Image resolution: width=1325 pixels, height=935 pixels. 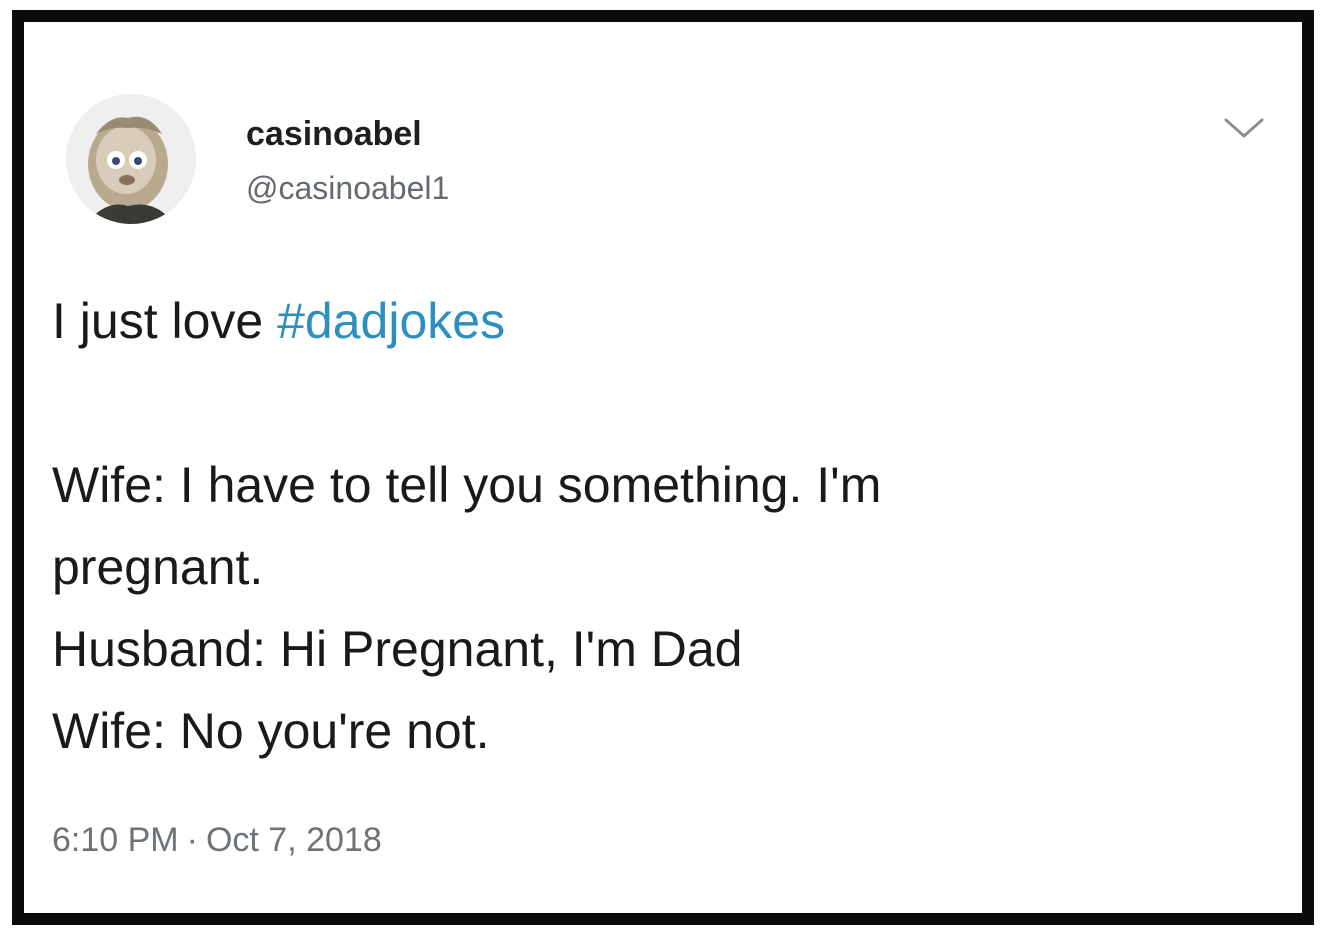 I want to click on chevron-down-icon, so click(x=1244, y=128).